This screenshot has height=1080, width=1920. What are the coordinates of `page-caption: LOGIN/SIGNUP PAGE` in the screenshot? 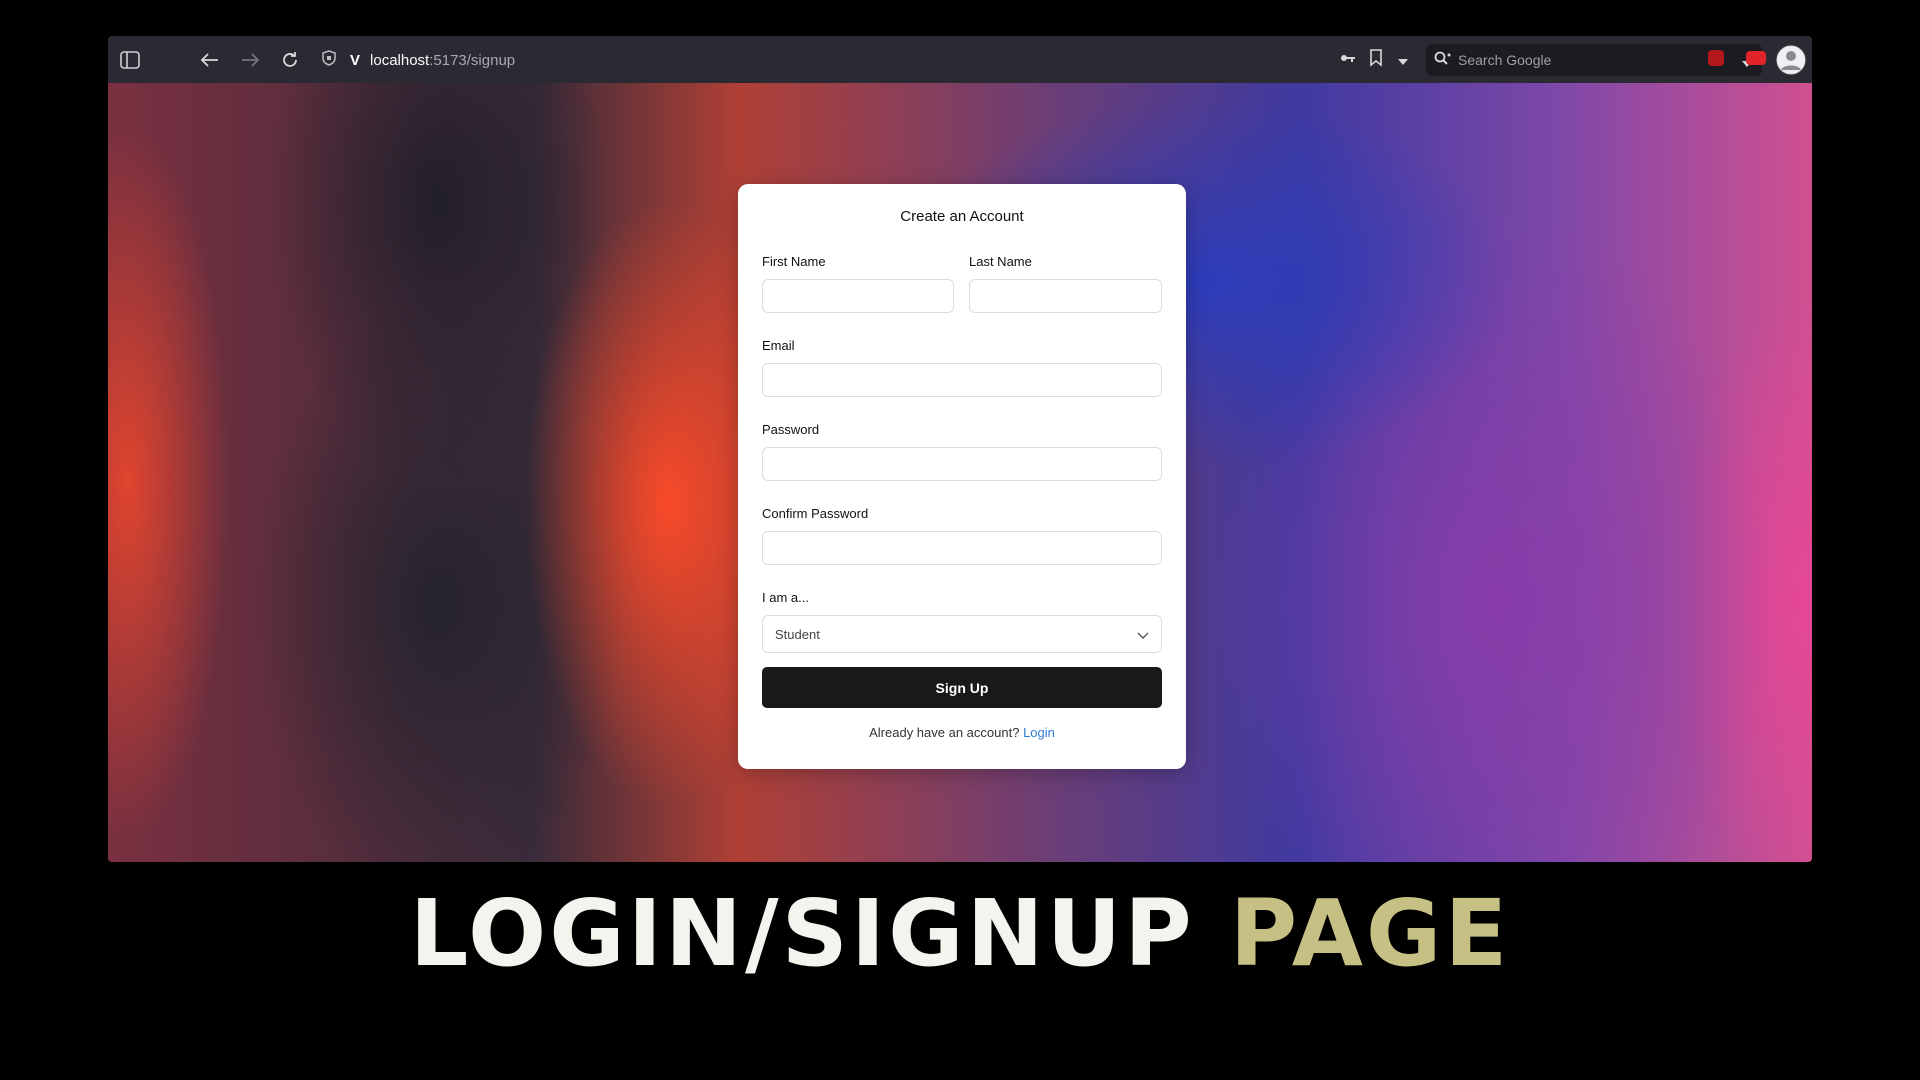 It's located at (960, 933).